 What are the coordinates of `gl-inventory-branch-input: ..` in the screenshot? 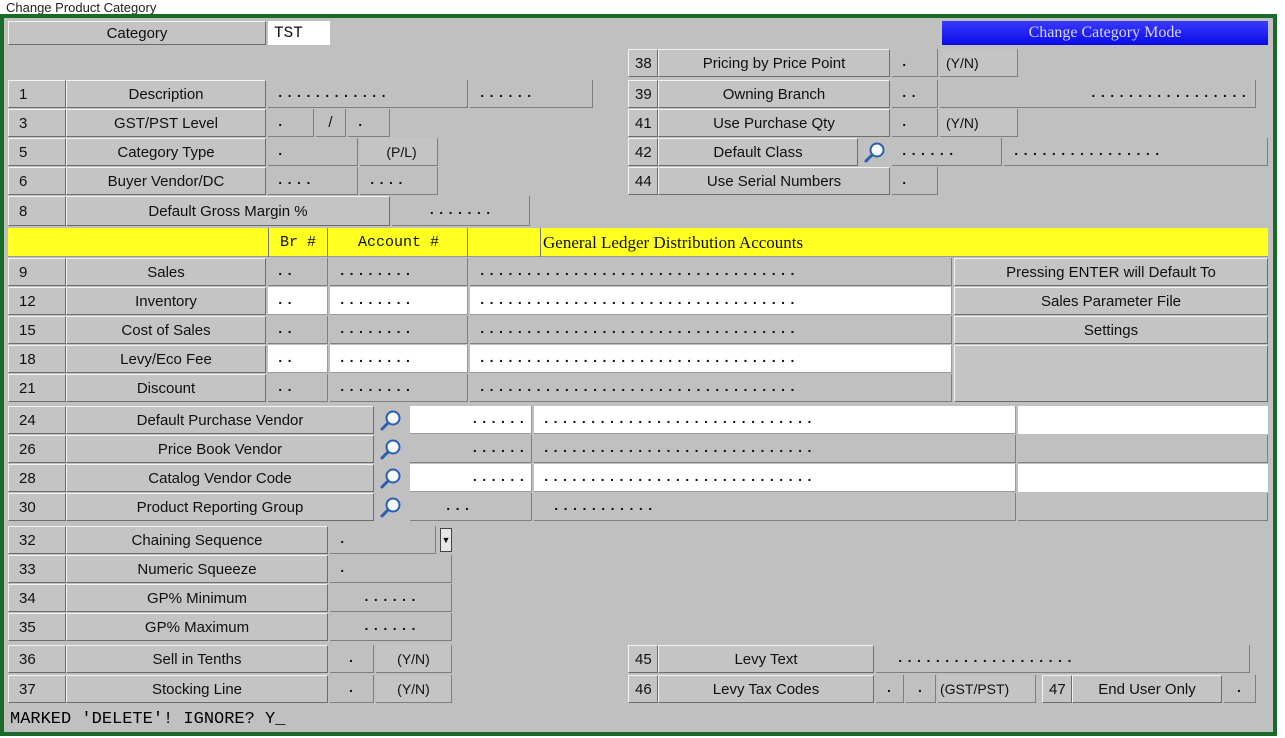 It's located at (298, 301).